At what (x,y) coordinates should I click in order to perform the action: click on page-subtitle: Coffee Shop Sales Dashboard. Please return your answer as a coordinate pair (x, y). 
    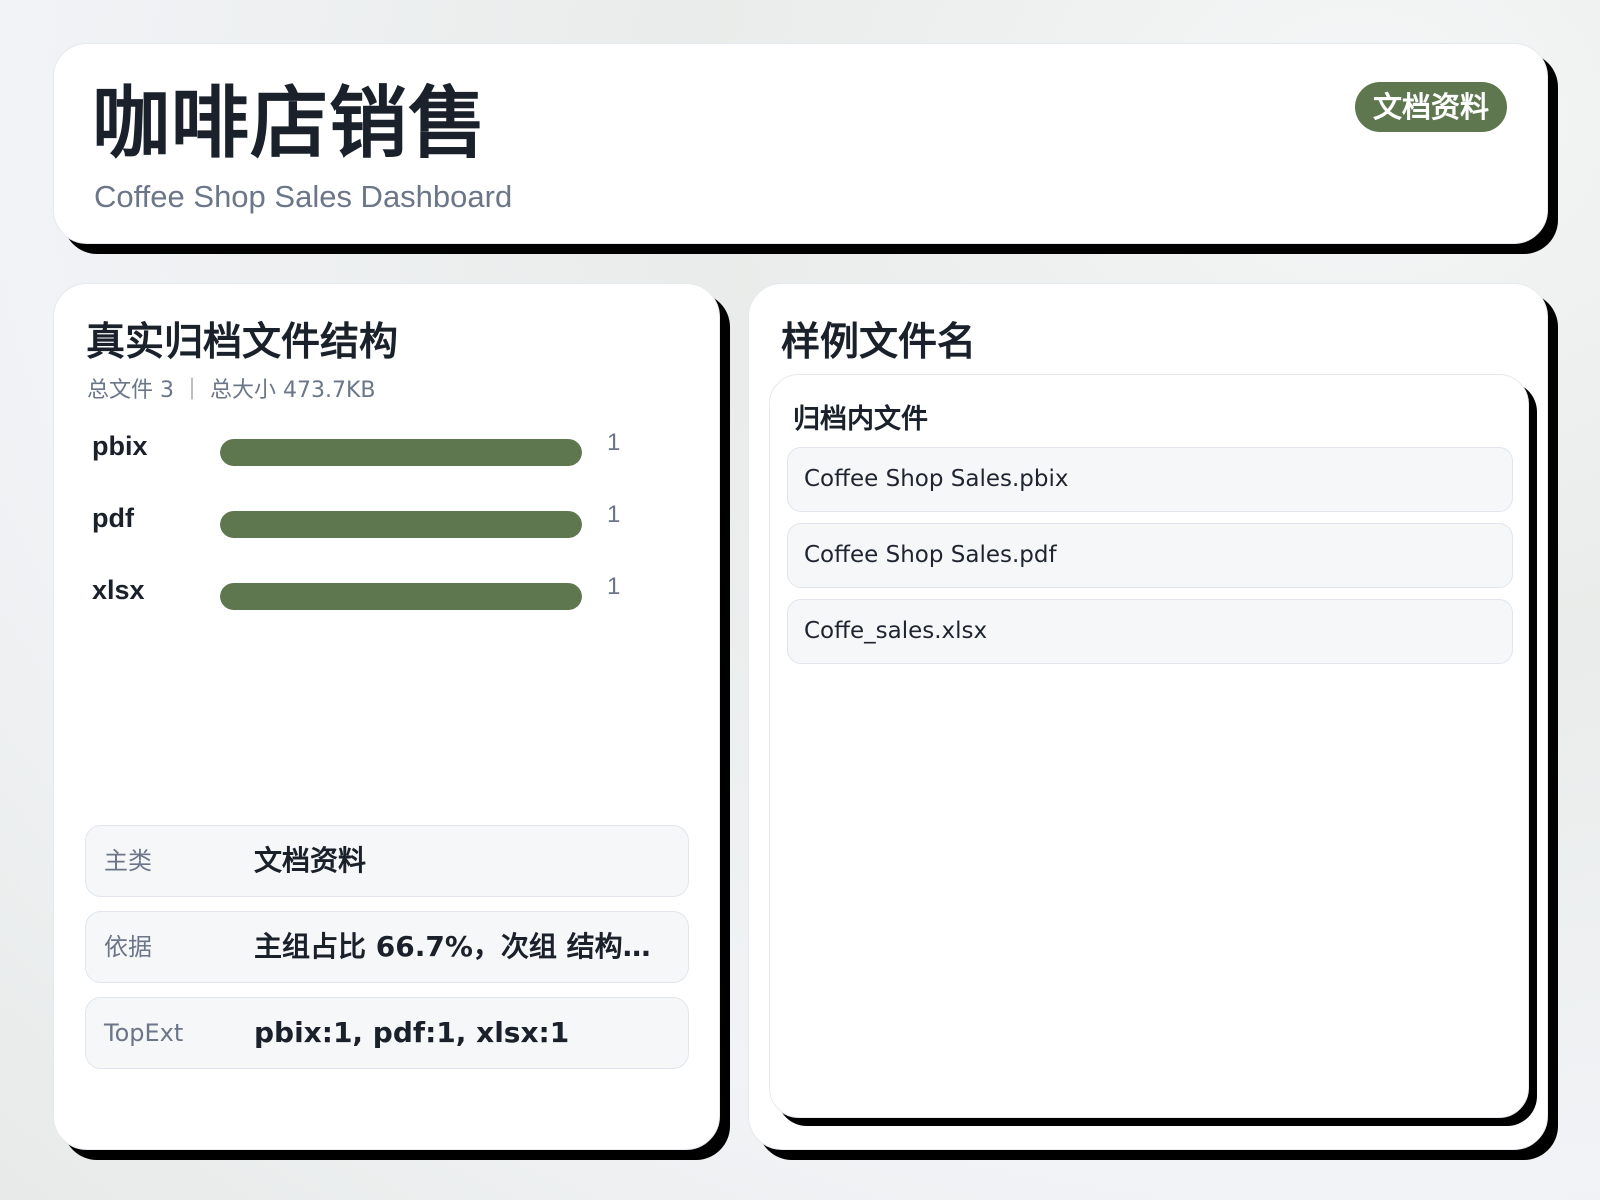
    Looking at the image, I should click on (303, 196).